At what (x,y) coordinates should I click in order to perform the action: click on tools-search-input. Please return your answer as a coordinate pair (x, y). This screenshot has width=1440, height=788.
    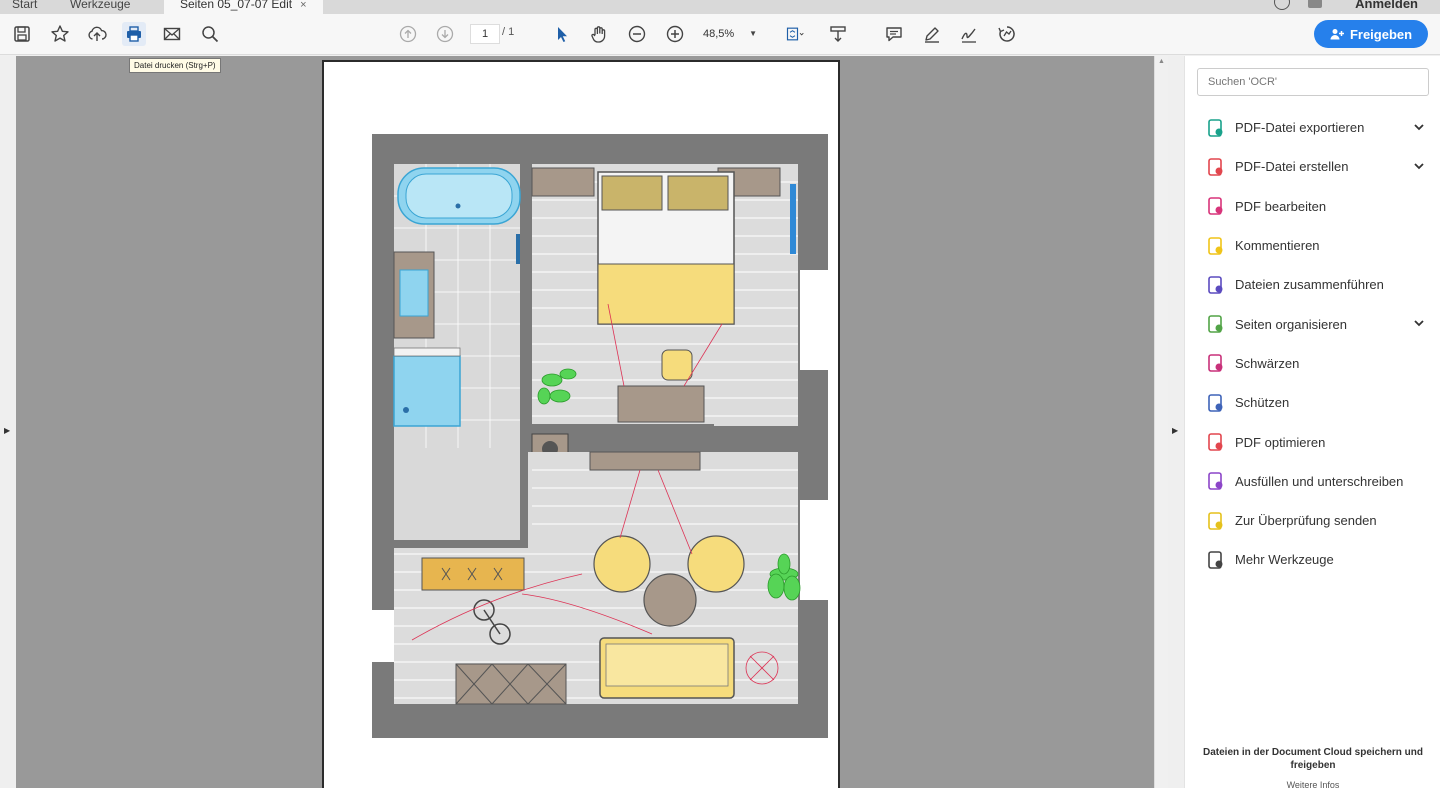
    Looking at the image, I should click on (1313, 82).